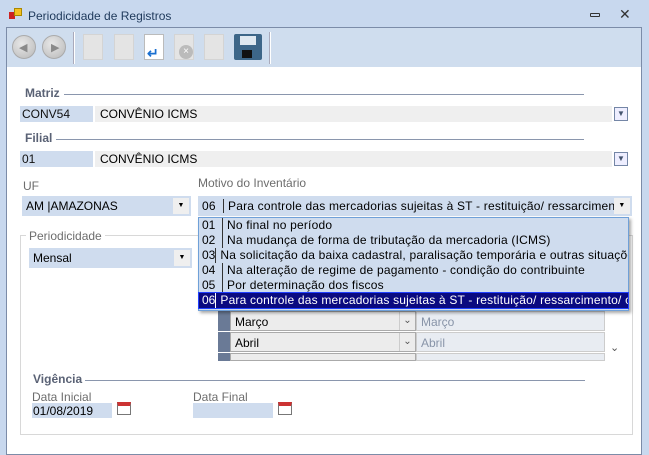 This screenshot has height=455, width=649. Describe the element at coordinates (621, 159) in the screenshot. I see `filial-dropdown-button: ▼` at that location.